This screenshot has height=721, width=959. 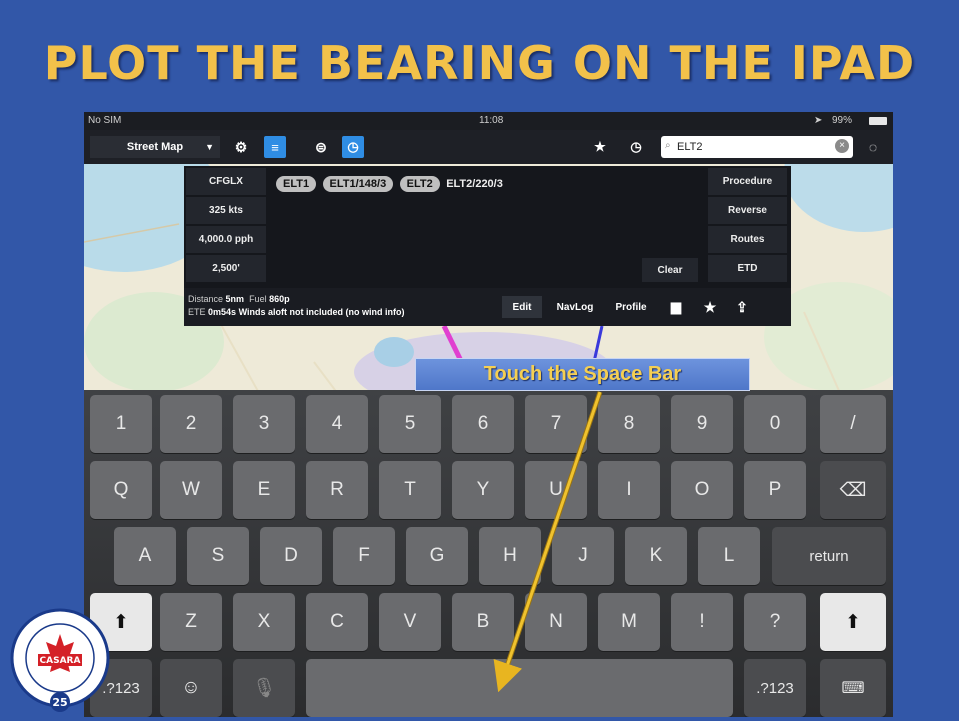 I want to click on svg-text: CASARA, so click(x=60, y=661).